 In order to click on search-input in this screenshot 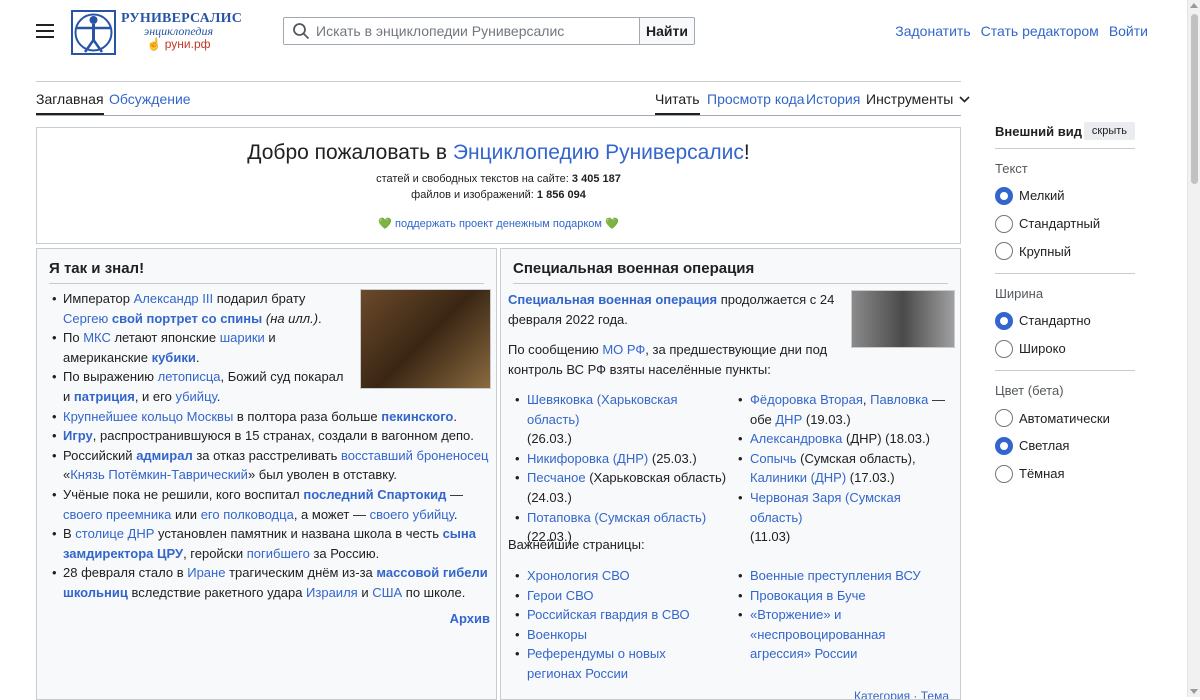, I will do `click(466, 31)`.